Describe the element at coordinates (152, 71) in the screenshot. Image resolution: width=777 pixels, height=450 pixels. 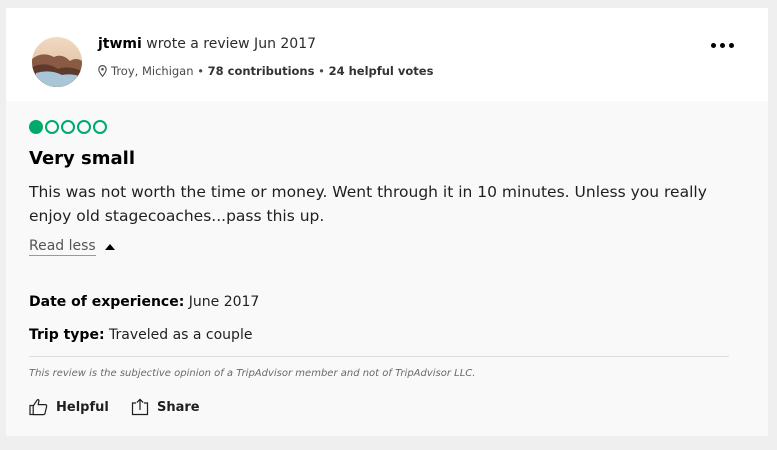
I see `author-location: Troy, Michigan` at that location.